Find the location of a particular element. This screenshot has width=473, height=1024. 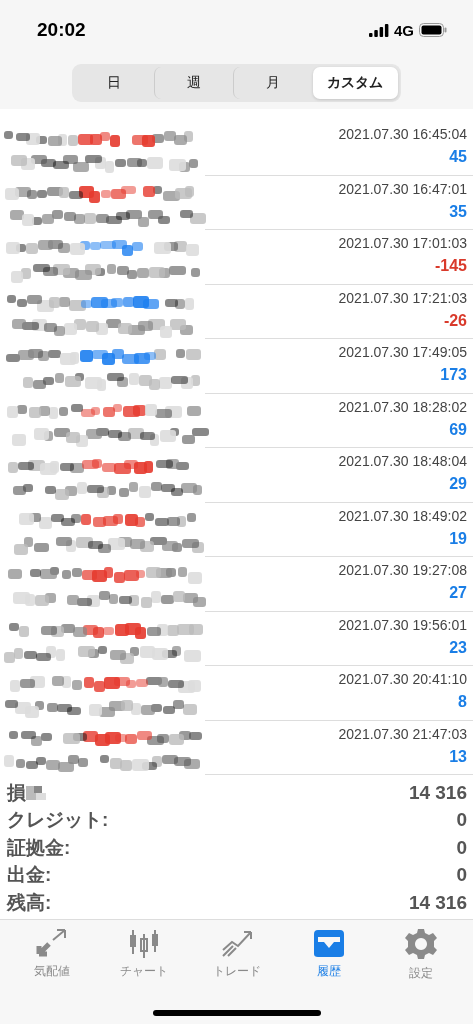

deal-profit: -145 is located at coordinates (450, 266).